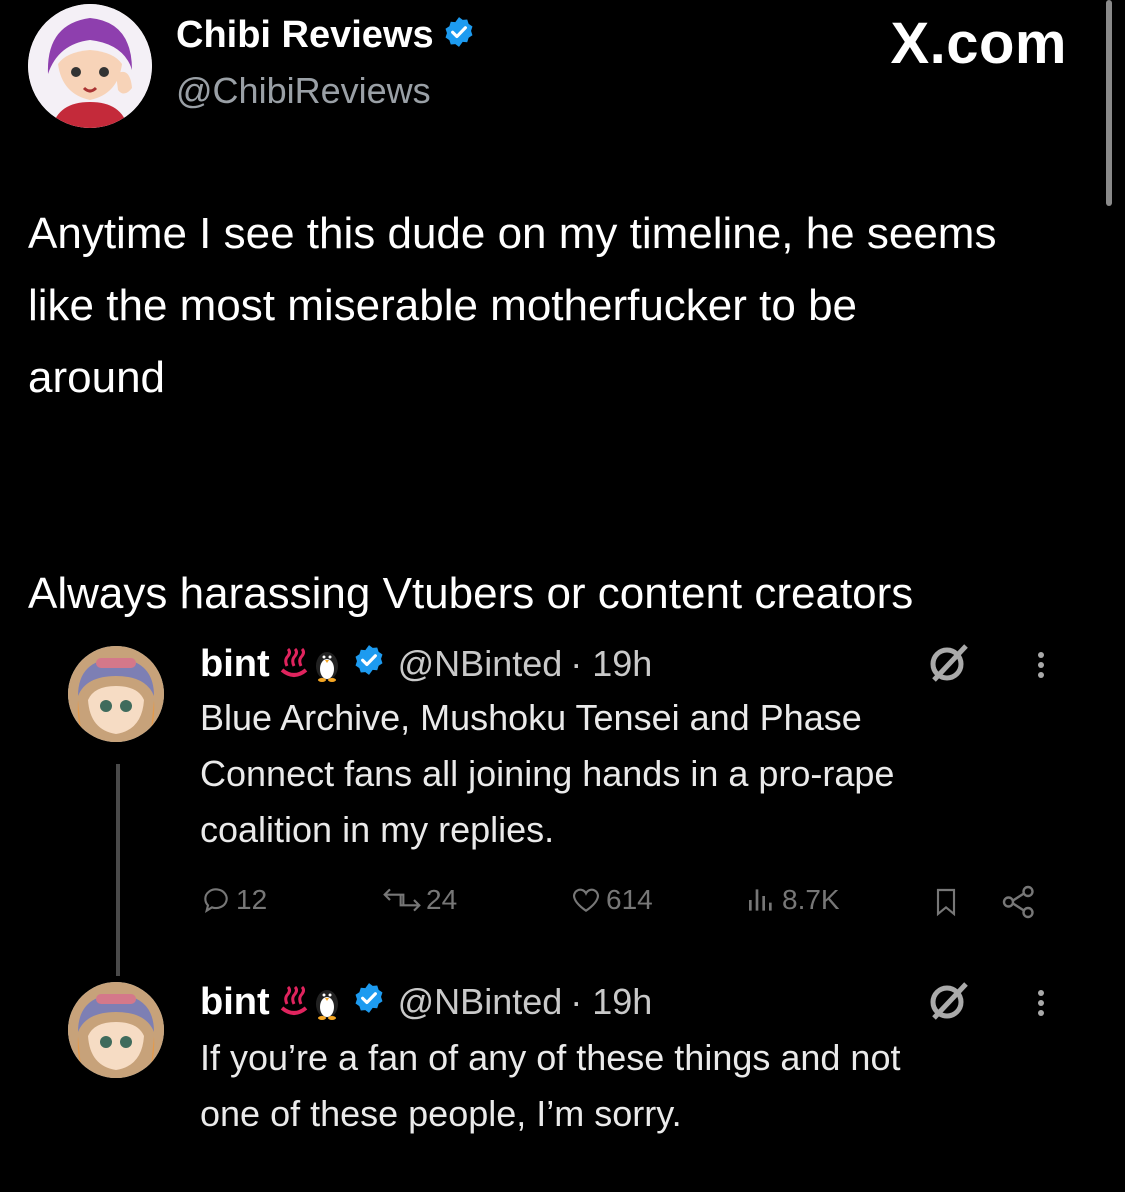  What do you see at coordinates (629, 899) in the screenshot?
I see `like-count: 614` at bounding box center [629, 899].